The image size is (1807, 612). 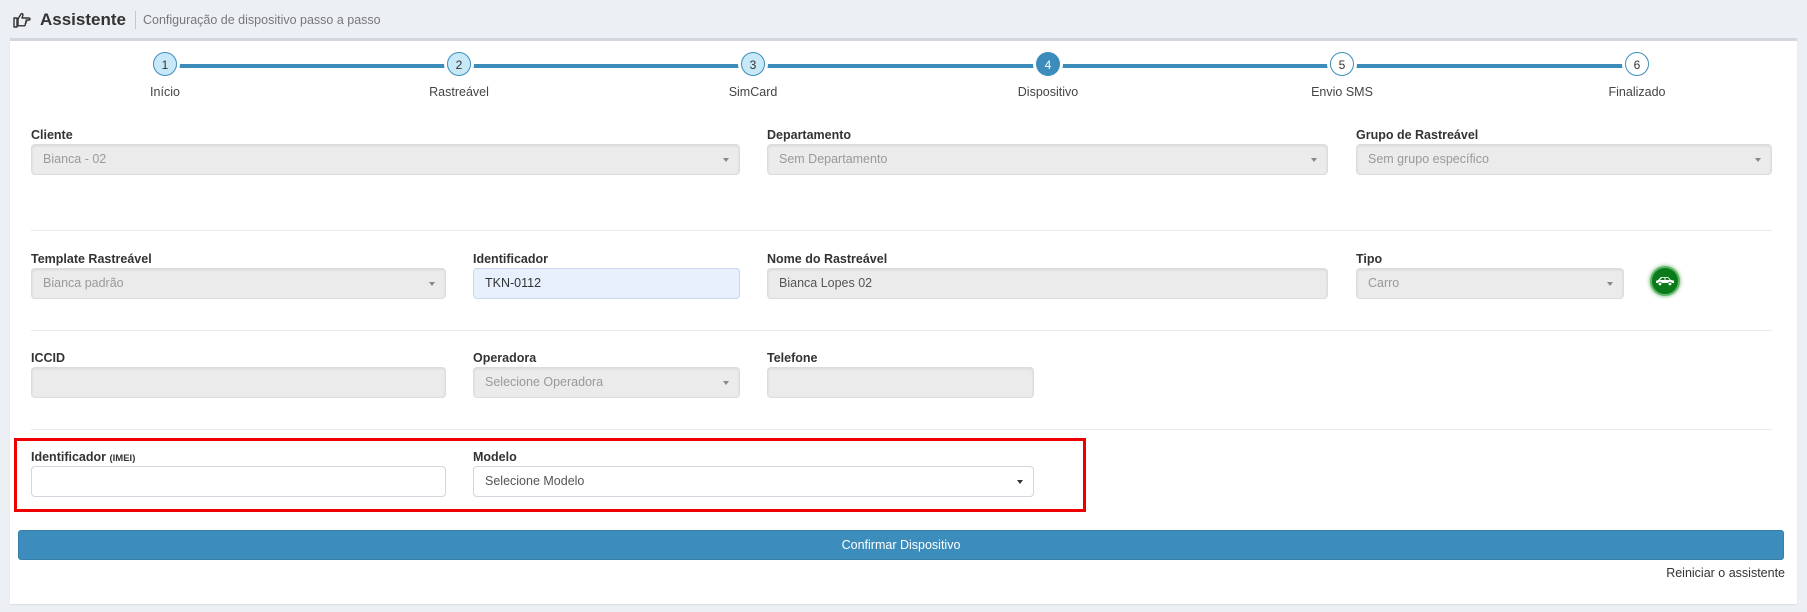 I want to click on restart-wizard-link: Reiniciar o assistente, so click(x=1725, y=573).